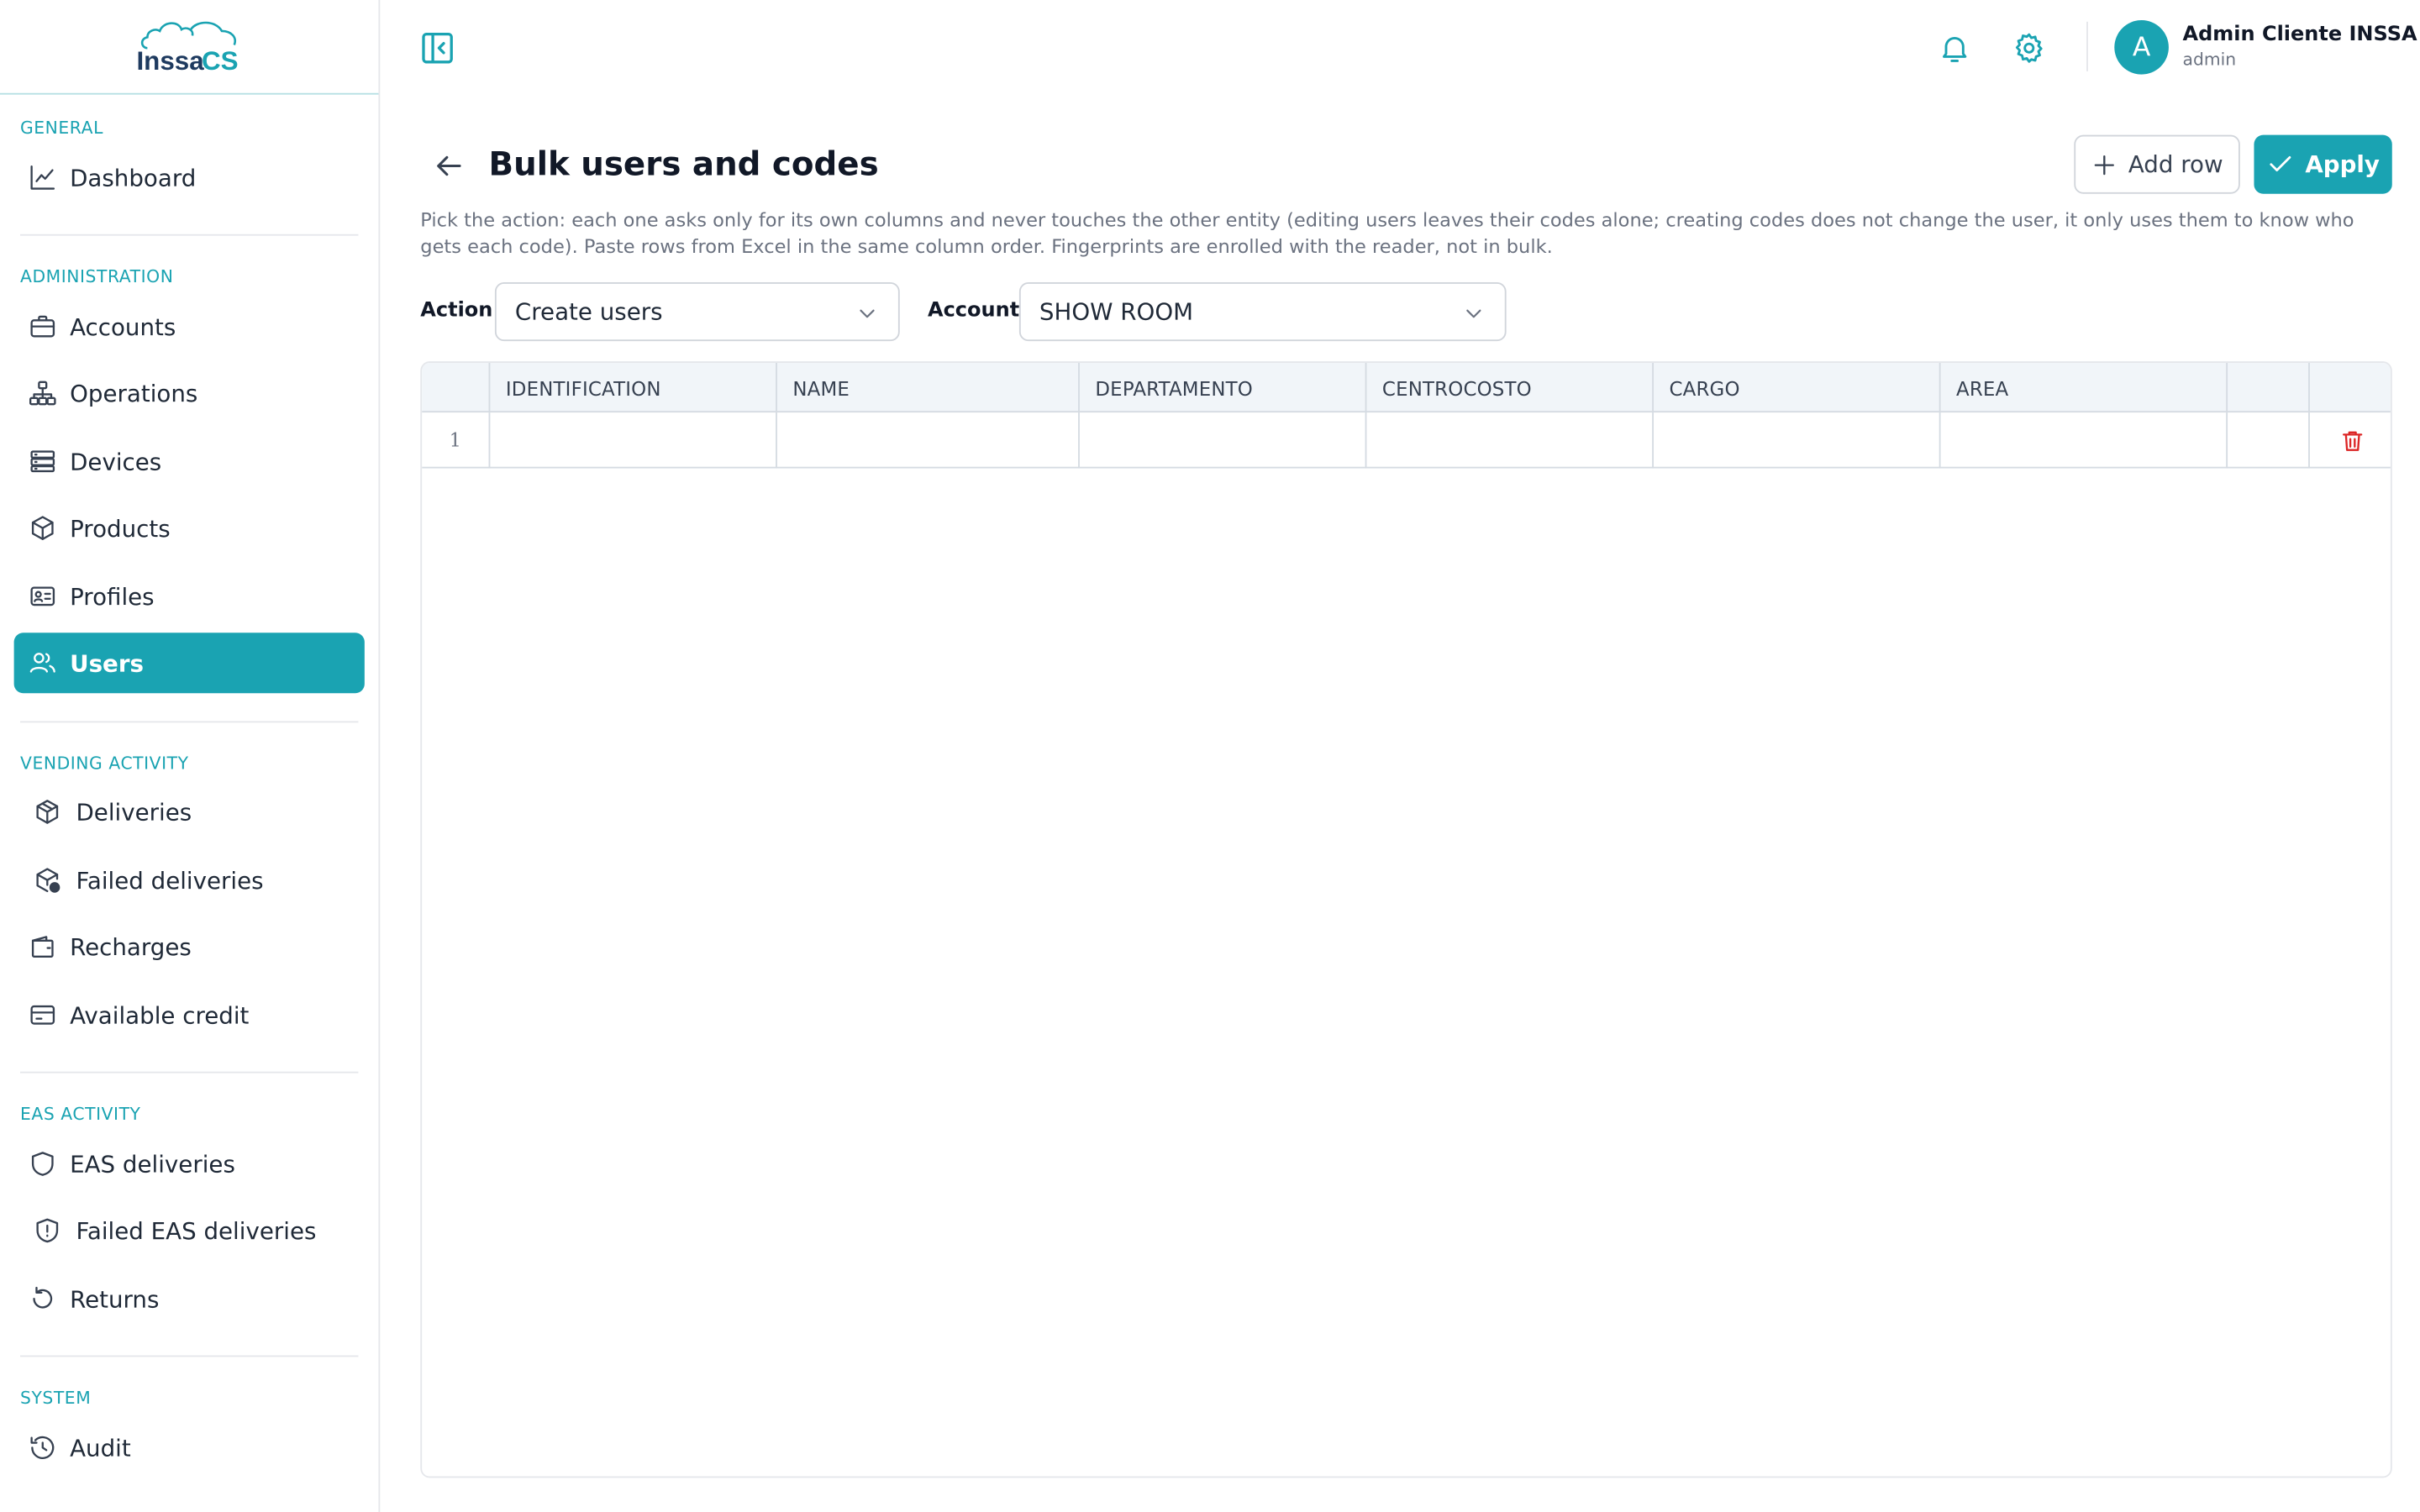 This screenshot has height=1512, width=2420. I want to click on action-select-value: Create users, so click(588, 311).